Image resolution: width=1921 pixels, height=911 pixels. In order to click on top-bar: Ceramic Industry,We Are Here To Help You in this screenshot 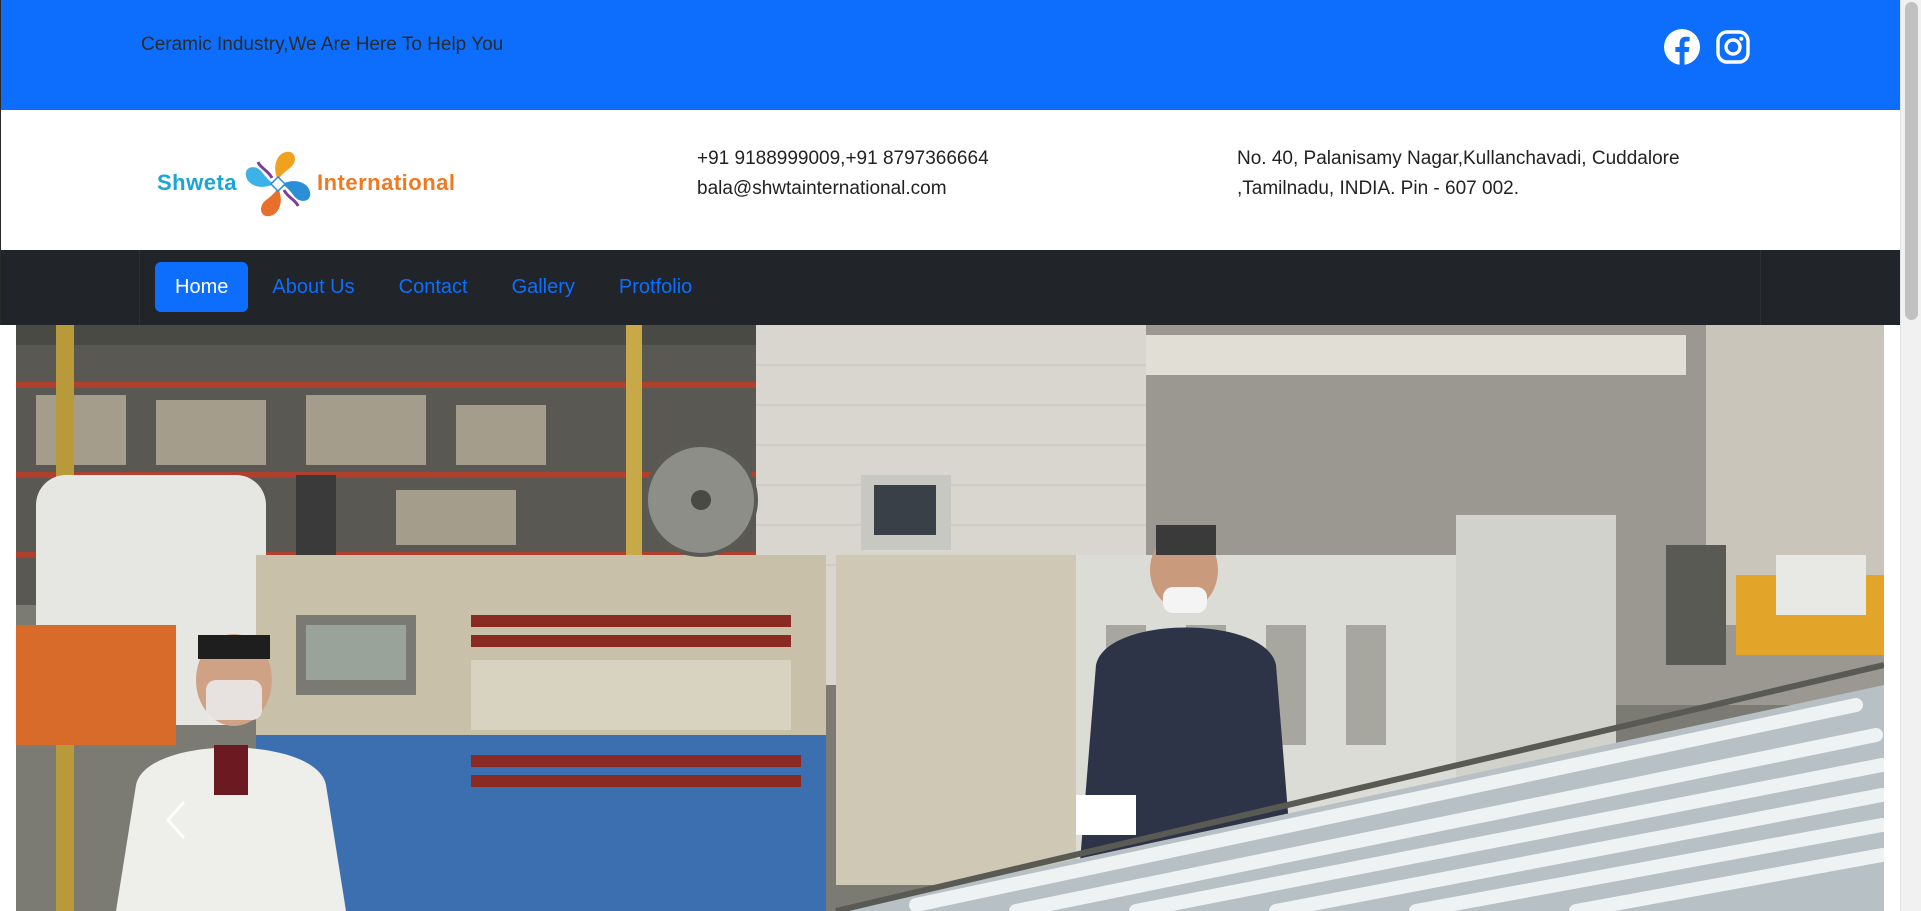, I will do `click(950, 55)`.